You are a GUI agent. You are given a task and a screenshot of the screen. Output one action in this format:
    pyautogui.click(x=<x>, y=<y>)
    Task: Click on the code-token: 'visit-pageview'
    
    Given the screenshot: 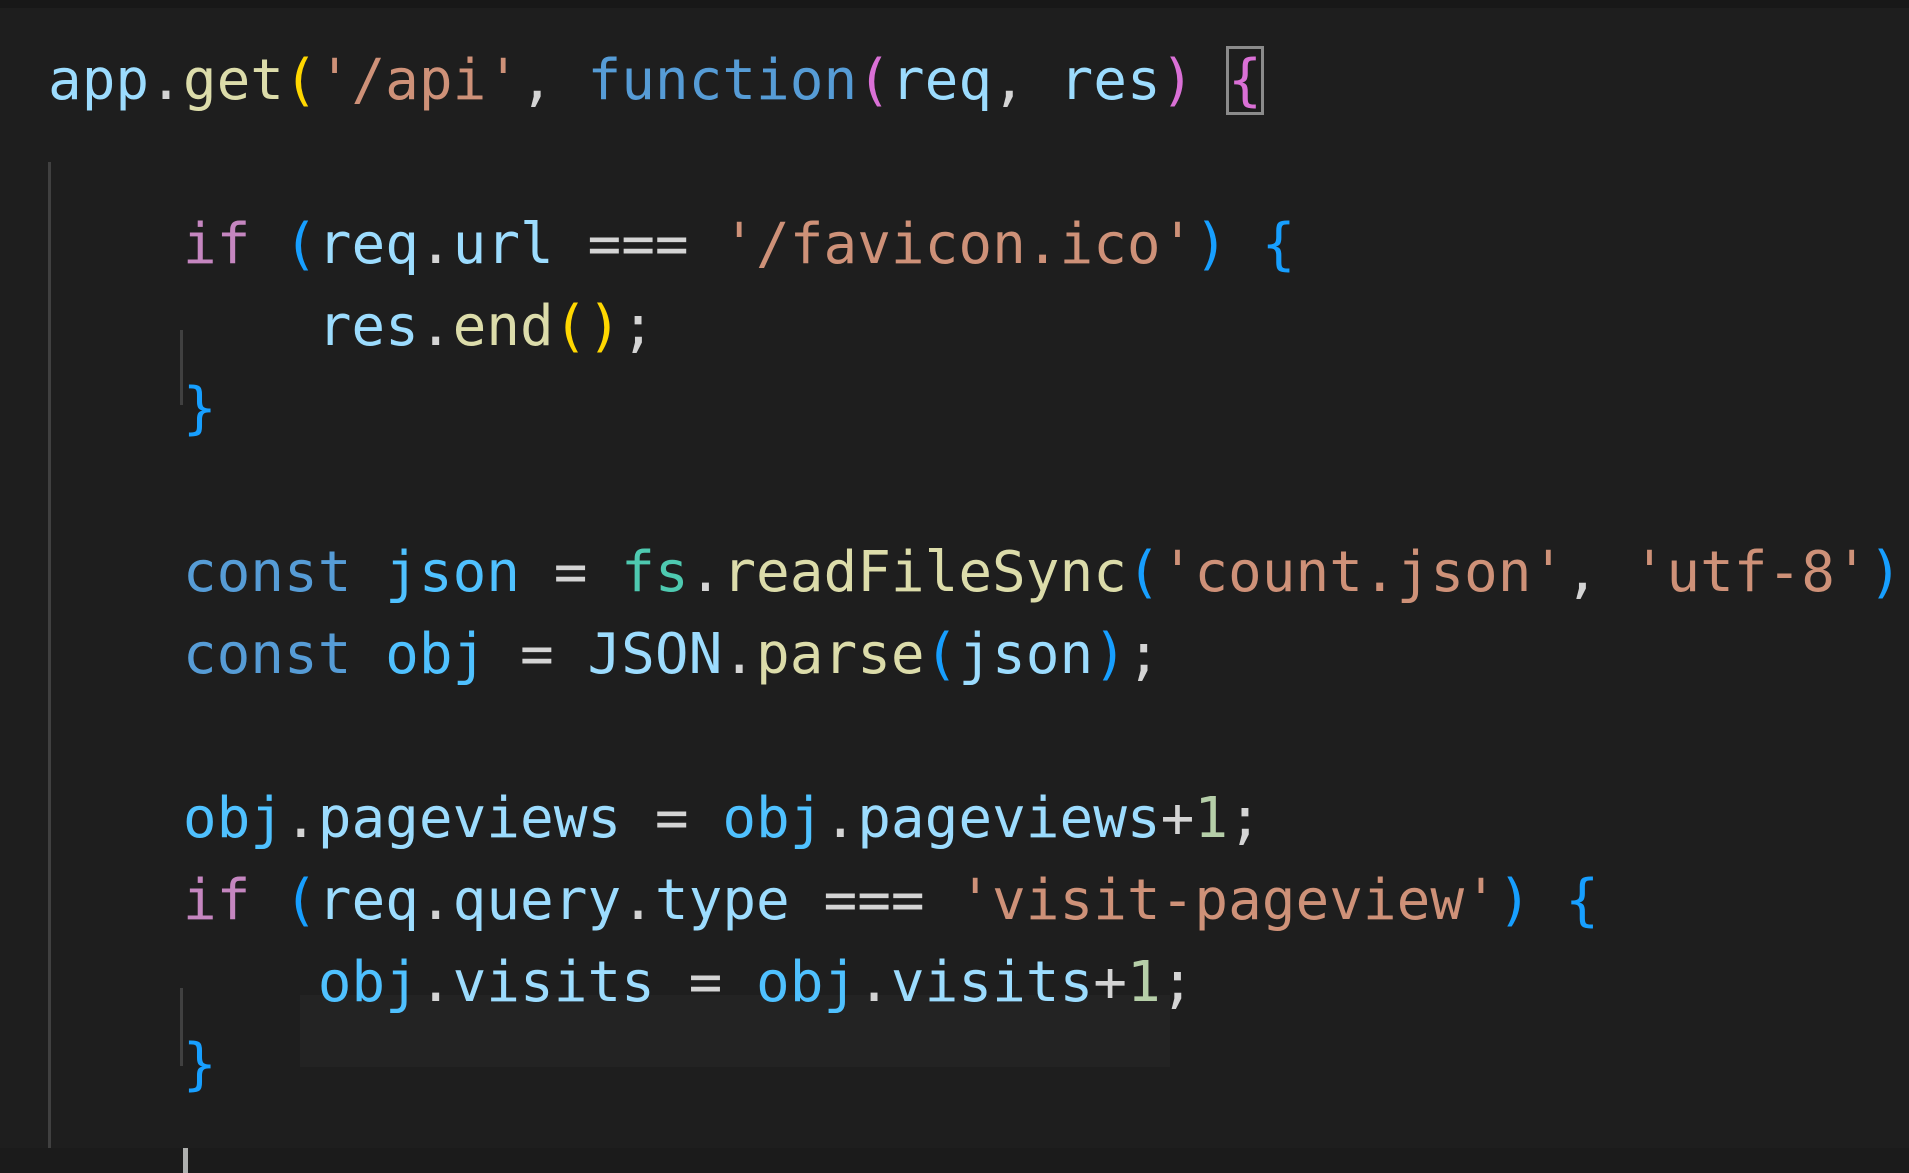 What is the action you would take?
    pyautogui.click(x=1228, y=900)
    